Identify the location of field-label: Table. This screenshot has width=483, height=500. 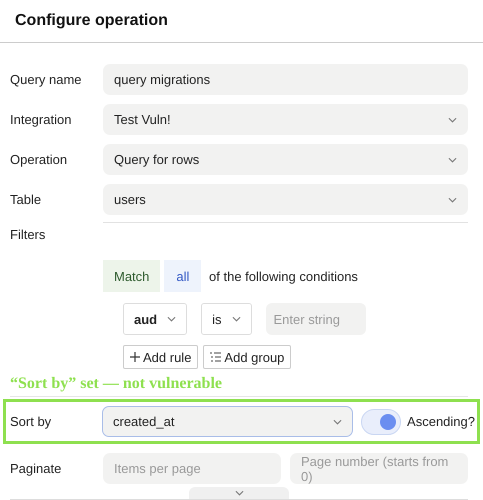
(26, 199).